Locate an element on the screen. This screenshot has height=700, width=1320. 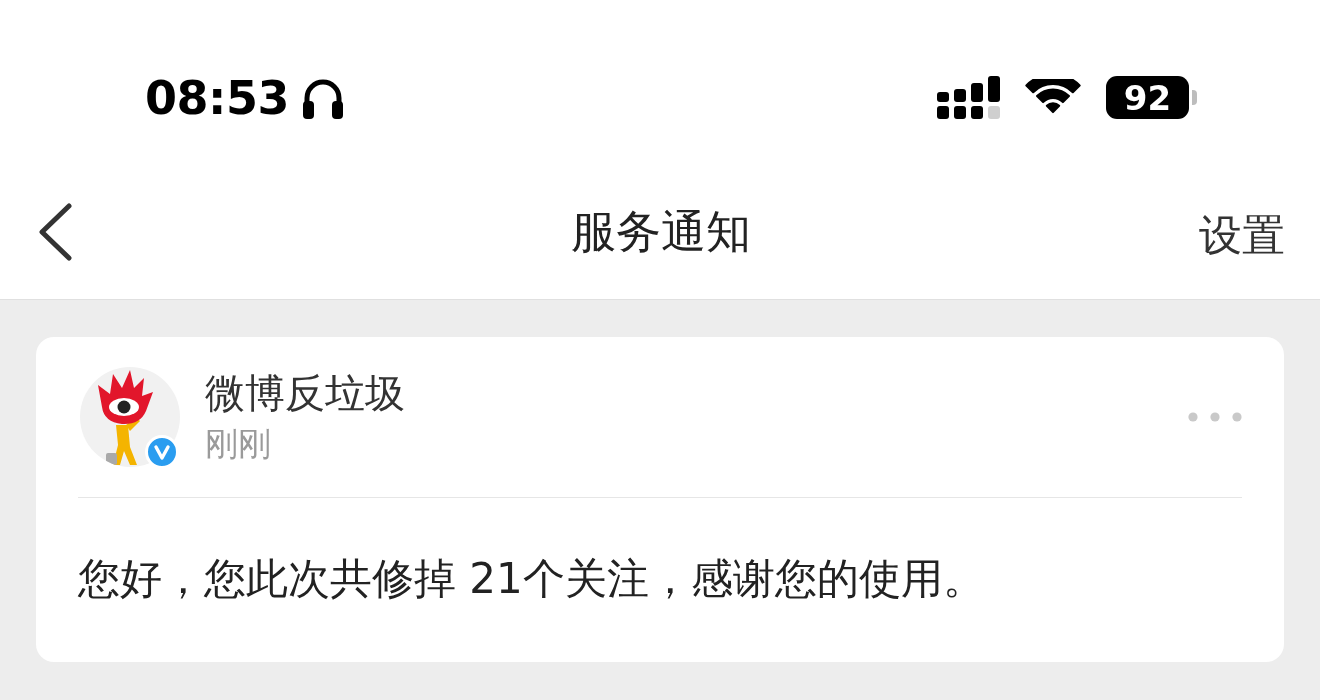
signal-icon is located at coordinates (969, 97).